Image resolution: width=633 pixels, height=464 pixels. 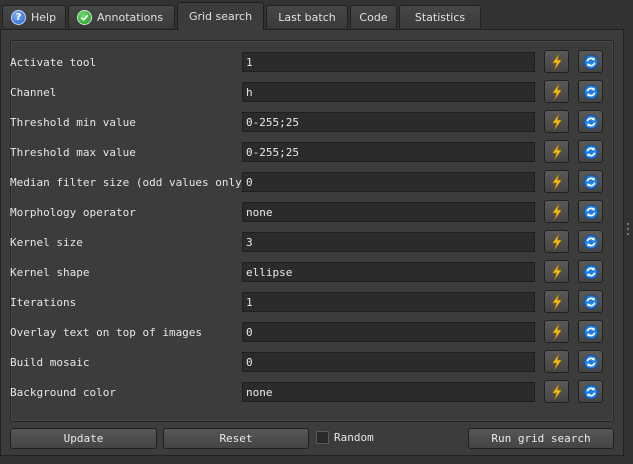 I want to click on checkmark-icon, so click(x=84, y=17).